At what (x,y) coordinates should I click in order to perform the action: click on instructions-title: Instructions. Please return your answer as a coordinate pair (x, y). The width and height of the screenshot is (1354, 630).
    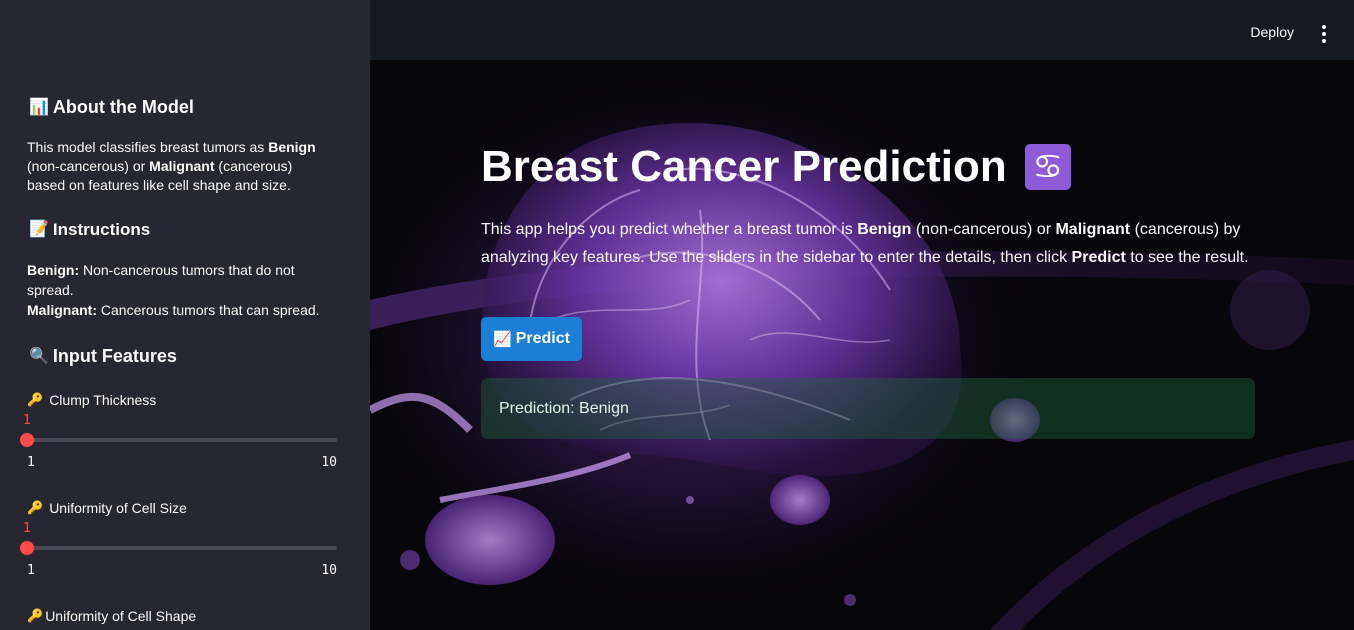
    Looking at the image, I should click on (101, 229).